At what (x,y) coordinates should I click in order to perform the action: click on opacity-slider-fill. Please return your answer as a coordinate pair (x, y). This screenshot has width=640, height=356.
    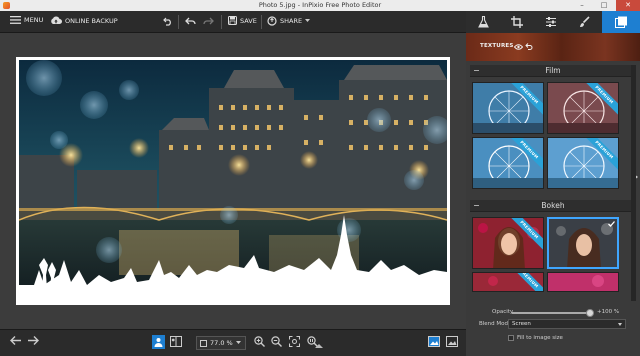
    Looking at the image, I should click on (551, 313).